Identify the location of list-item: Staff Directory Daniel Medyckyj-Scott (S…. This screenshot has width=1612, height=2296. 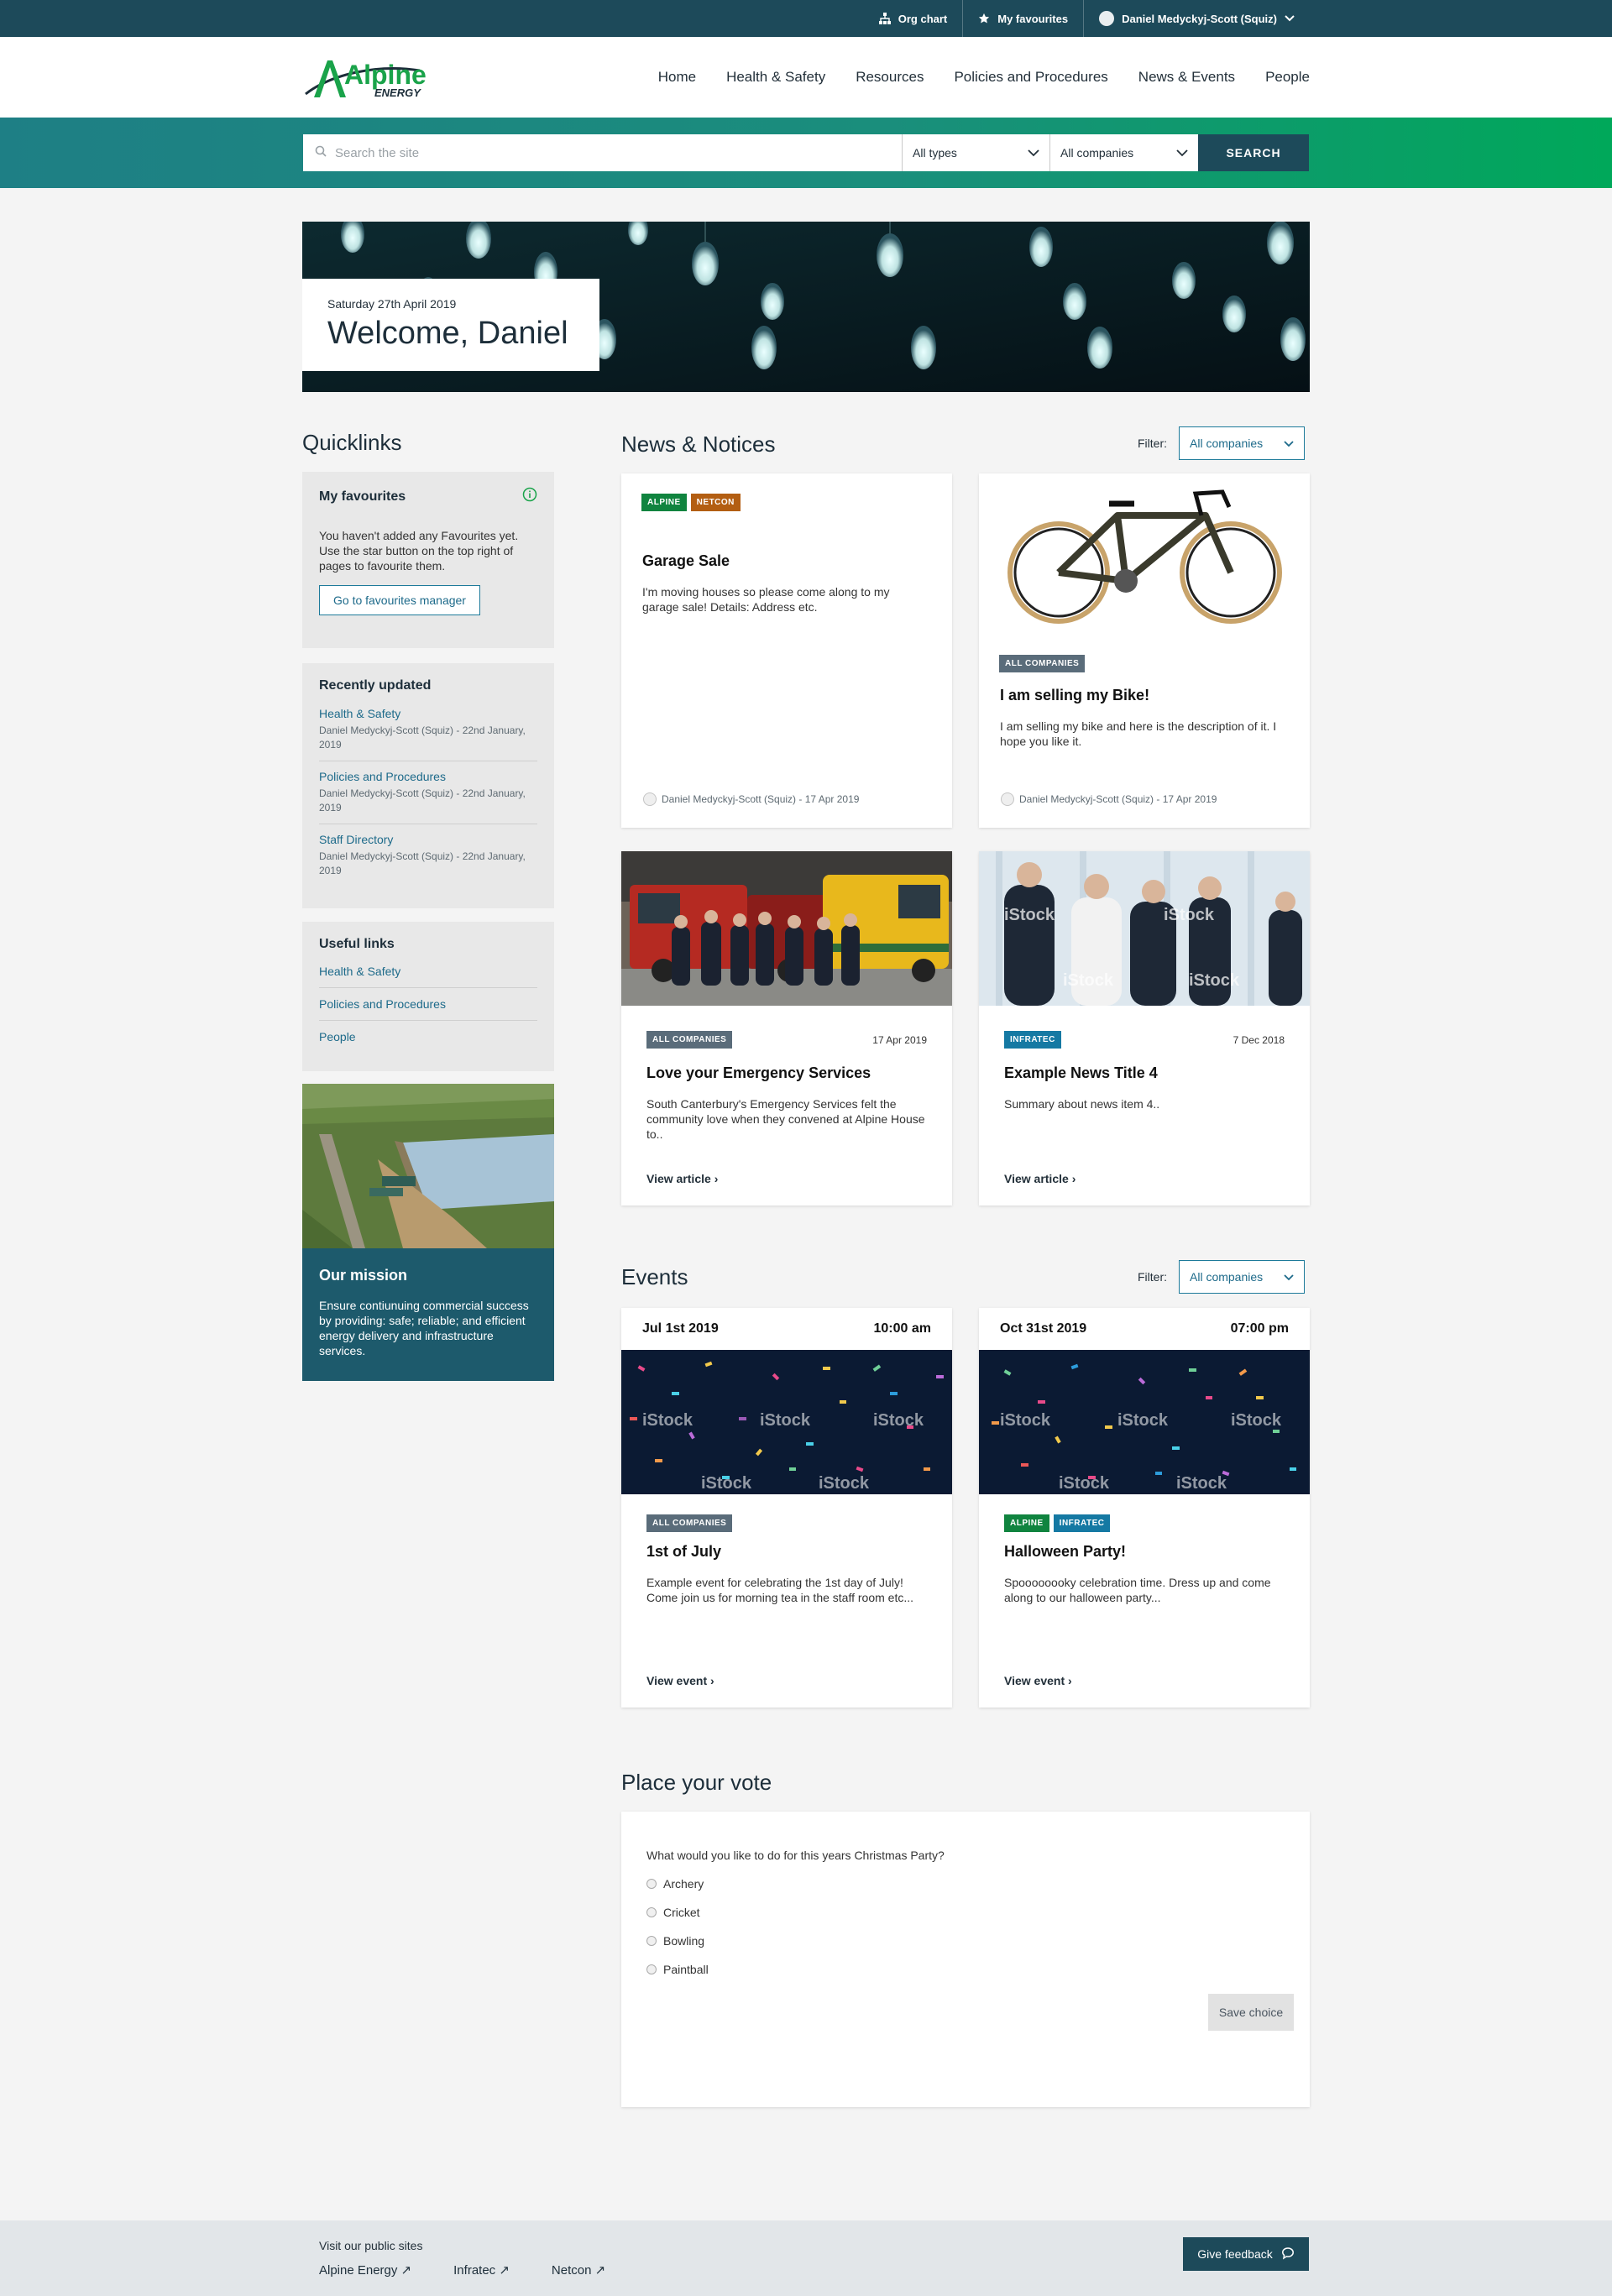
(428, 855).